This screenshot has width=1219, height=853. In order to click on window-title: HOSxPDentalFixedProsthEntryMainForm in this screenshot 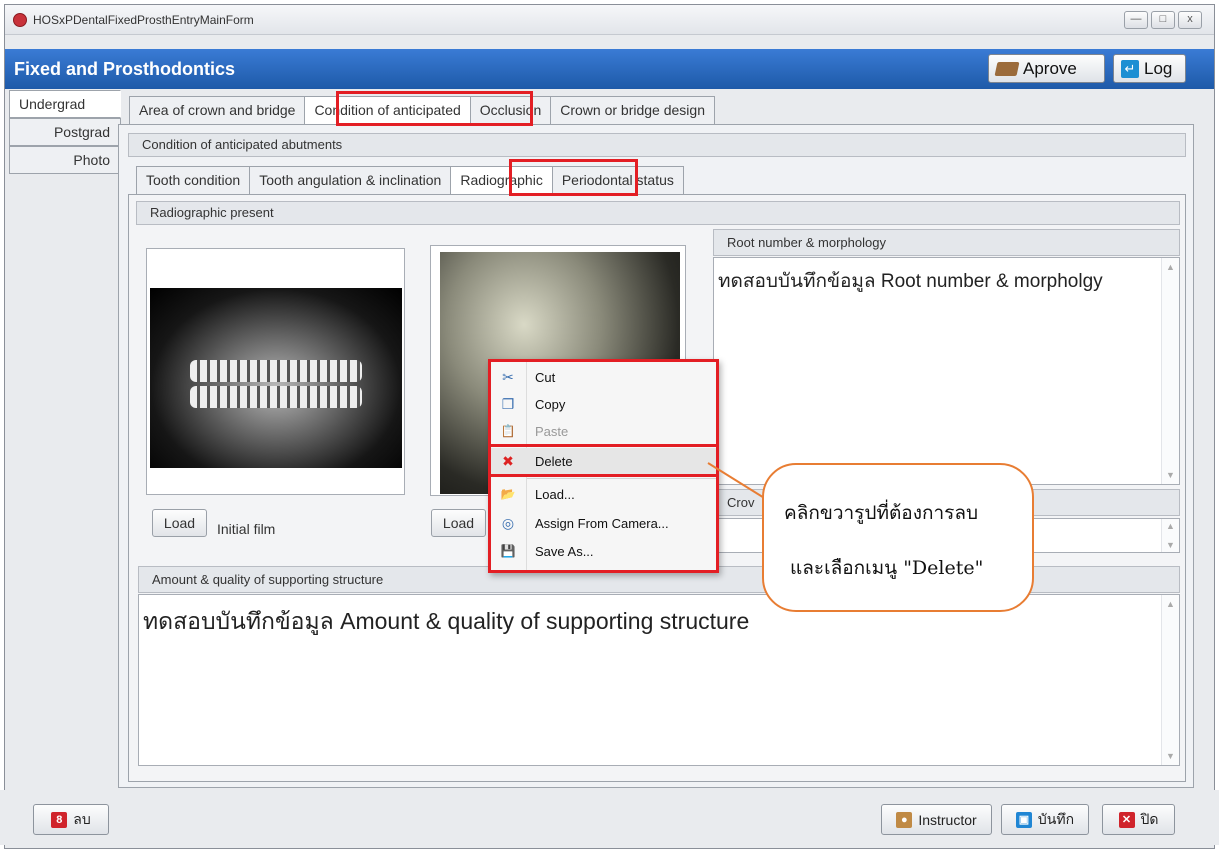, I will do `click(143, 20)`.